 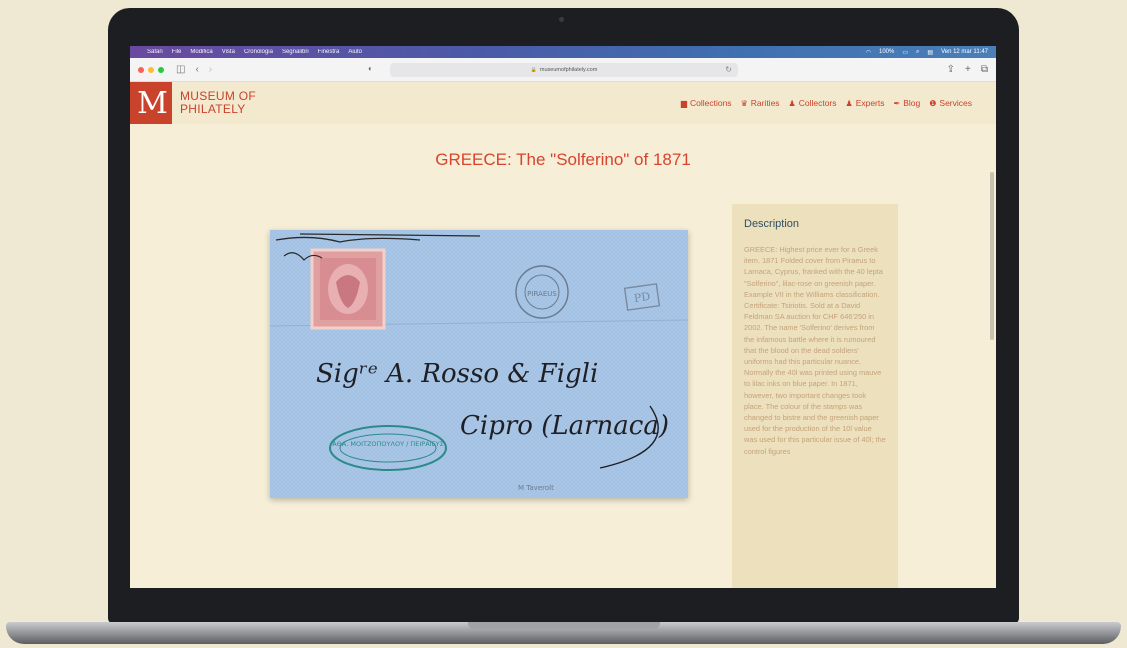 What do you see at coordinates (563, 633) in the screenshot?
I see `laptop-base` at bounding box center [563, 633].